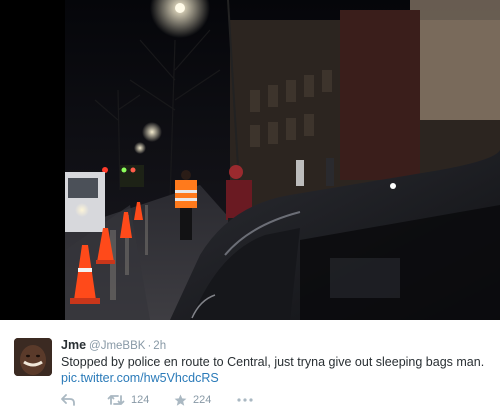 The width and height of the screenshot is (500, 417). Describe the element at coordinates (33, 357) in the screenshot. I see `avatar` at that location.